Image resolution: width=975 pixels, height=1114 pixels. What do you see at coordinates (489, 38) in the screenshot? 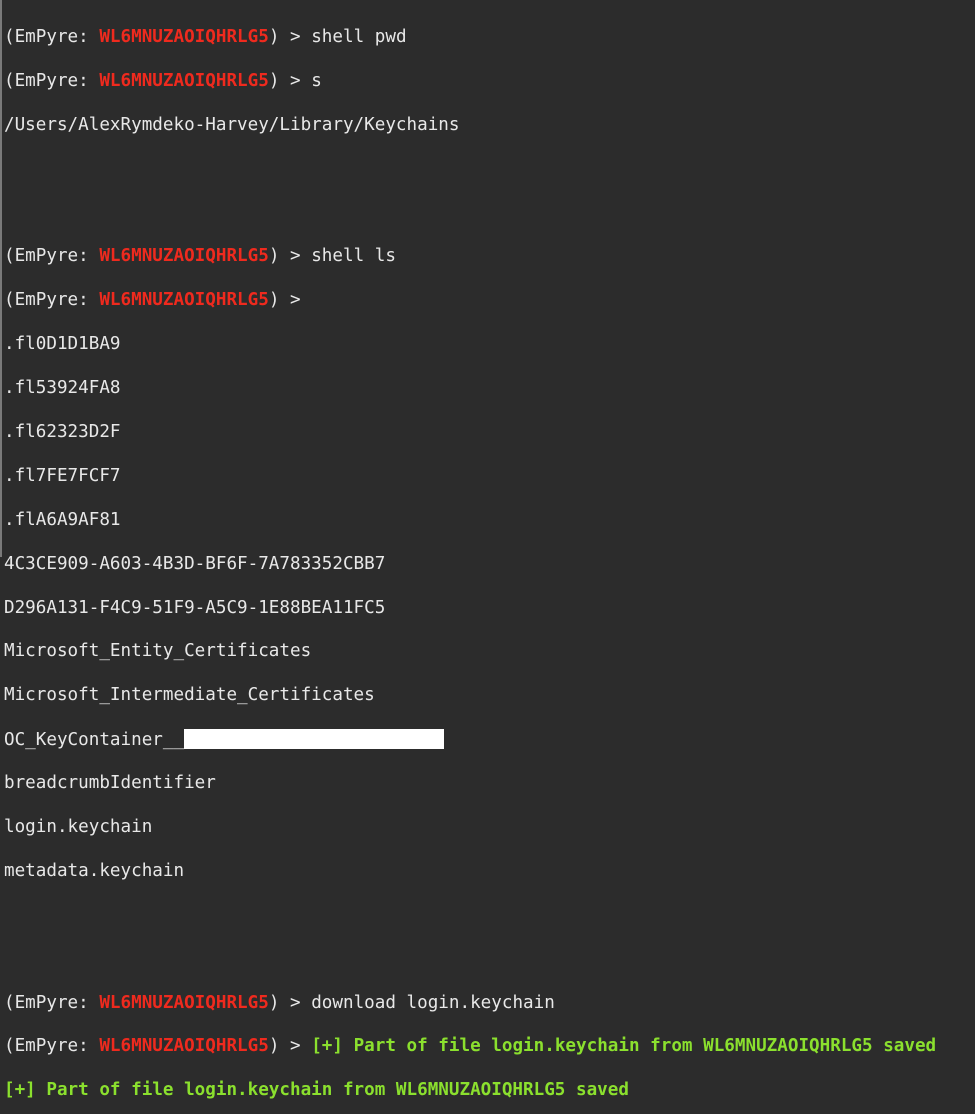
I see `prompt-line: (EmPyre: WL6MNUZAOIQHRLG5) > shell pwd` at bounding box center [489, 38].